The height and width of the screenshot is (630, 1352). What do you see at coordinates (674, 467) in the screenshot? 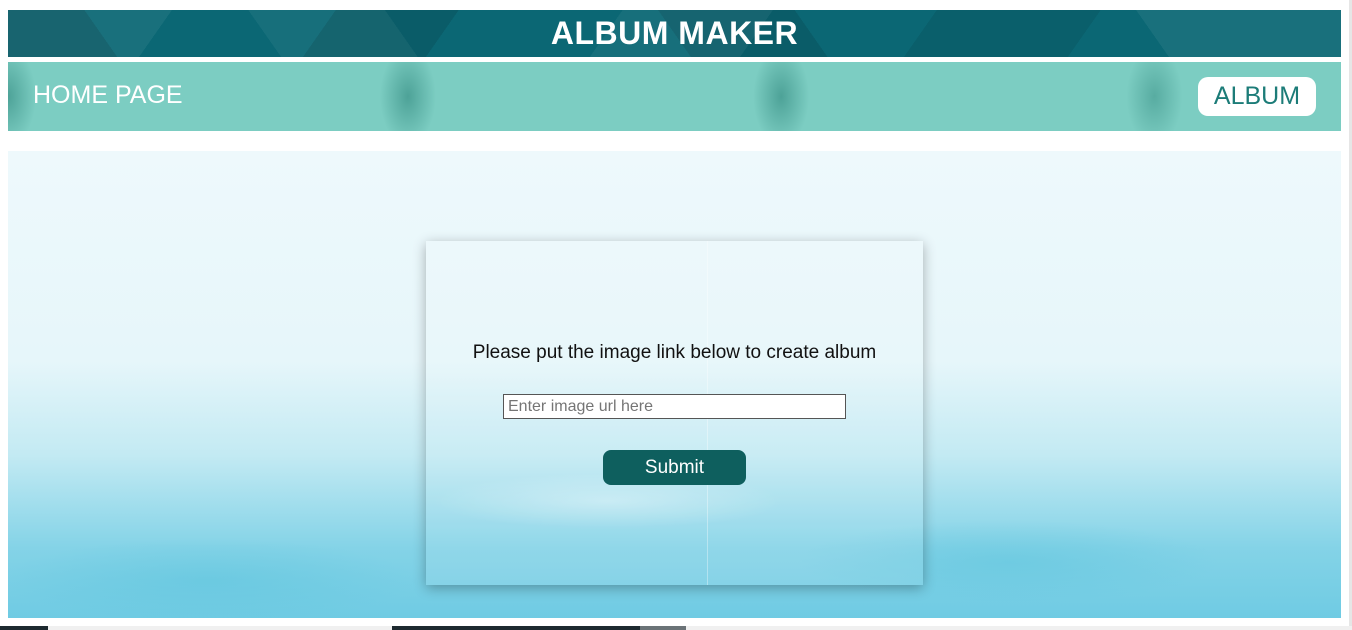
I see `submit-button: Submit` at bounding box center [674, 467].